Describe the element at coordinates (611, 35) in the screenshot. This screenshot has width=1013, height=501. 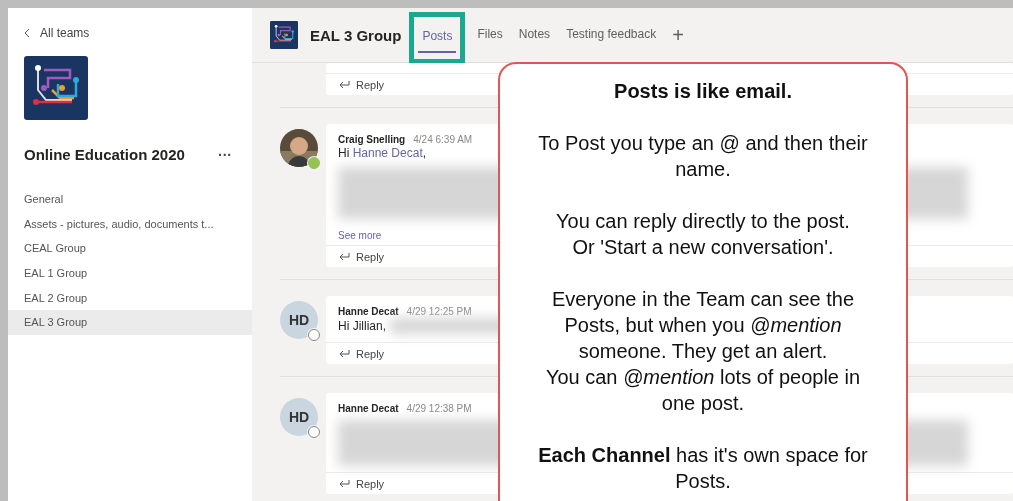
I see `tab: Testing feedback` at that location.